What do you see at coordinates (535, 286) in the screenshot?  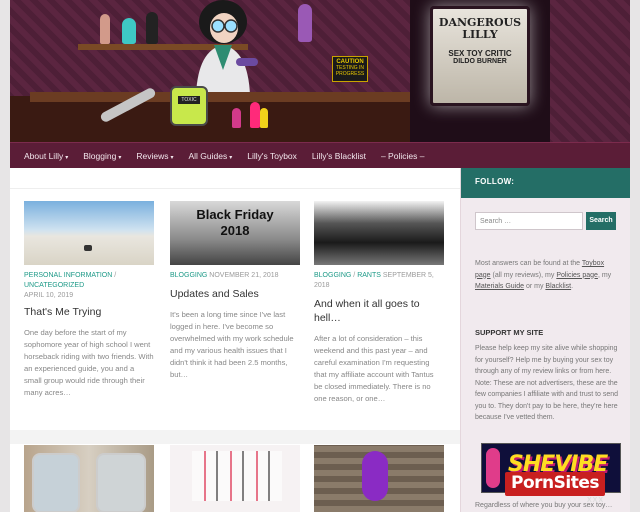 I see `text: or my` at bounding box center [535, 286].